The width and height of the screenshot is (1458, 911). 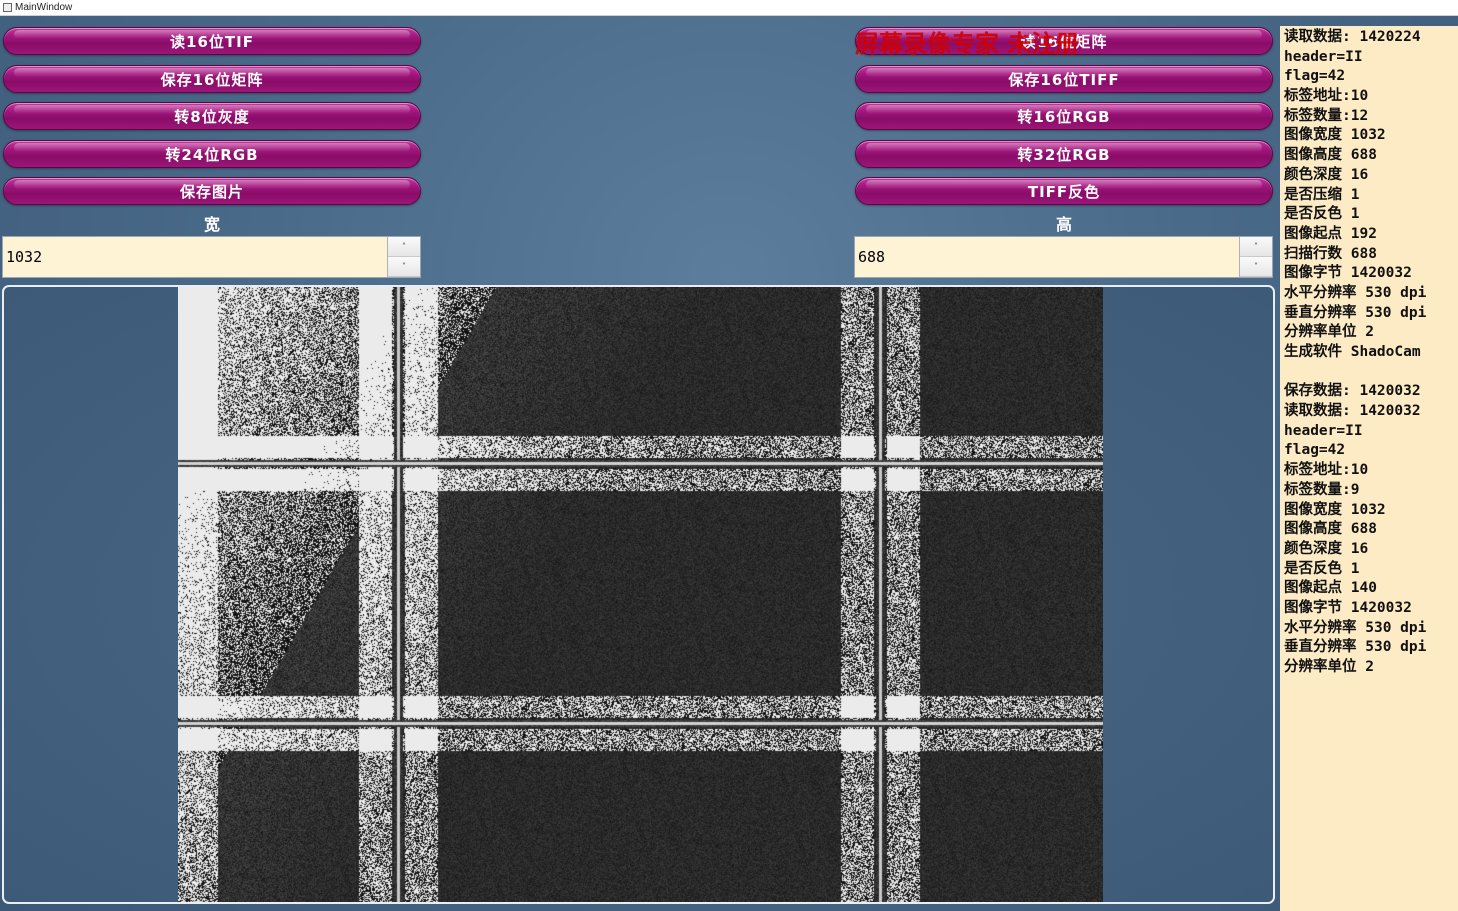 I want to click on height-label: 高, so click(x=1063, y=224).